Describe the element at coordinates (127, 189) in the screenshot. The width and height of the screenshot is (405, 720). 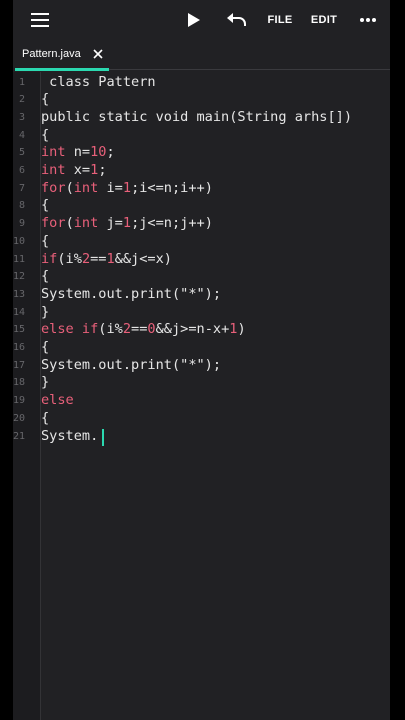
I see `code-text: for(int i=1;i<=n;i++)` at that location.